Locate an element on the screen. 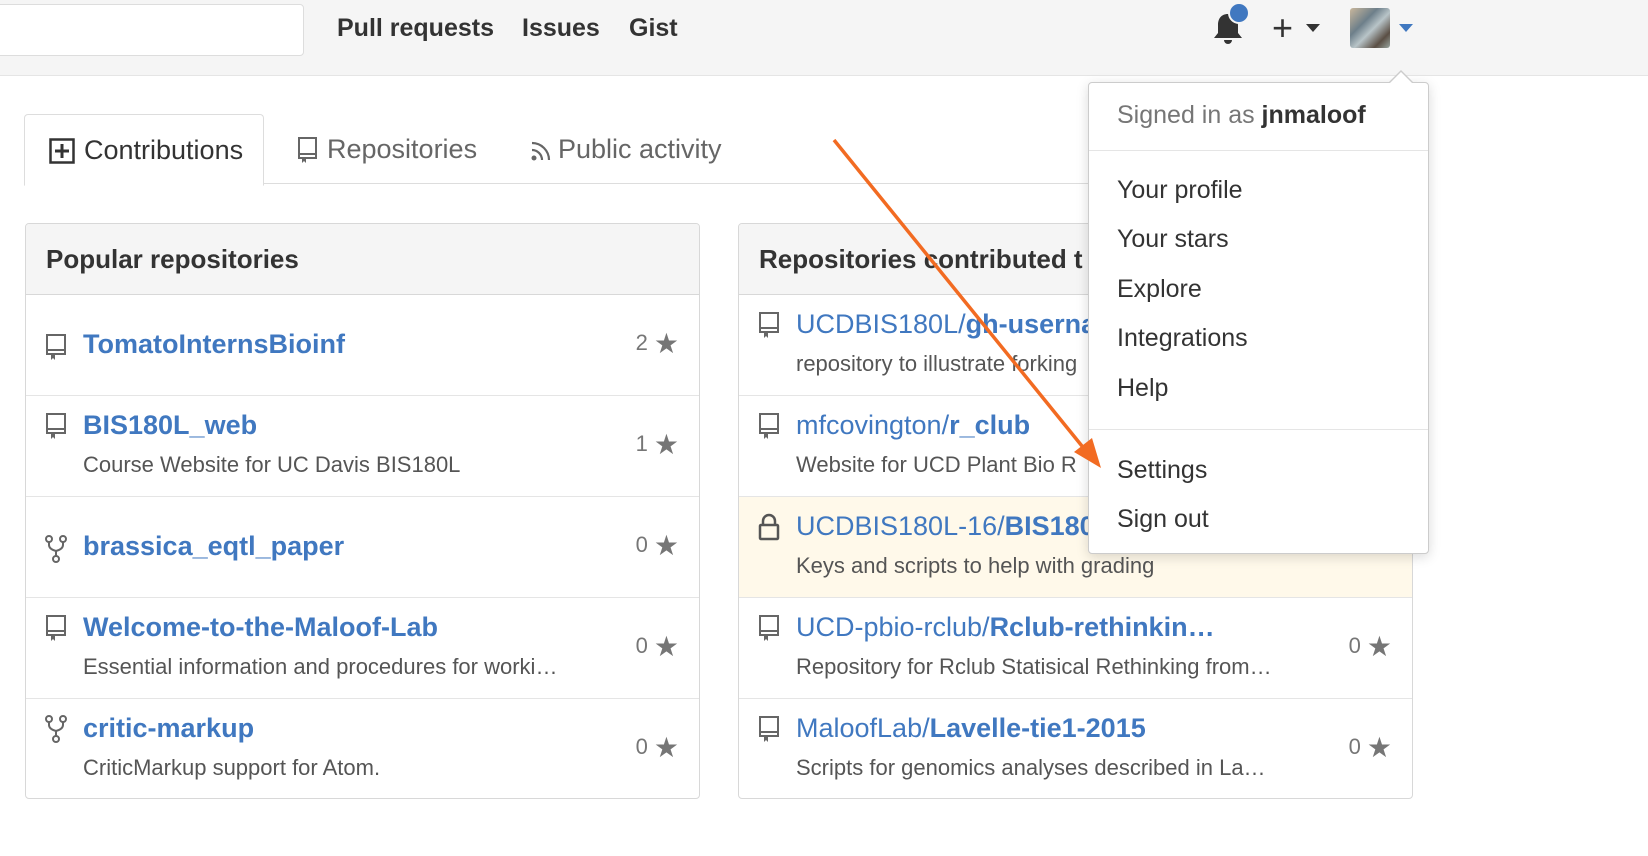 This screenshot has width=1648, height=856. star-count-value: 2 is located at coordinates (641, 342).